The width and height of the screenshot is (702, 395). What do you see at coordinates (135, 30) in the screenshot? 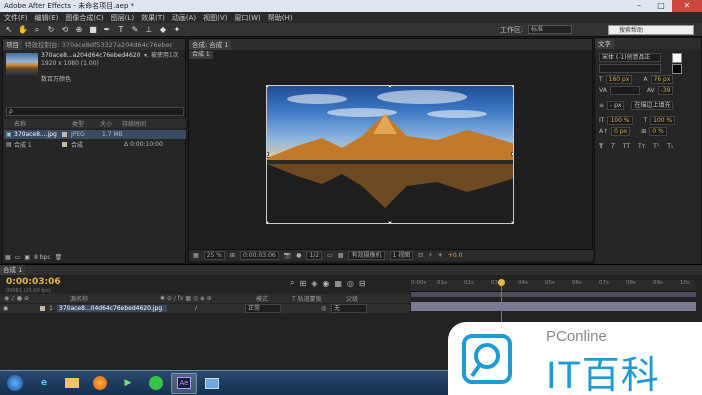
I see `brush-tool-icon: ✎` at bounding box center [135, 30].